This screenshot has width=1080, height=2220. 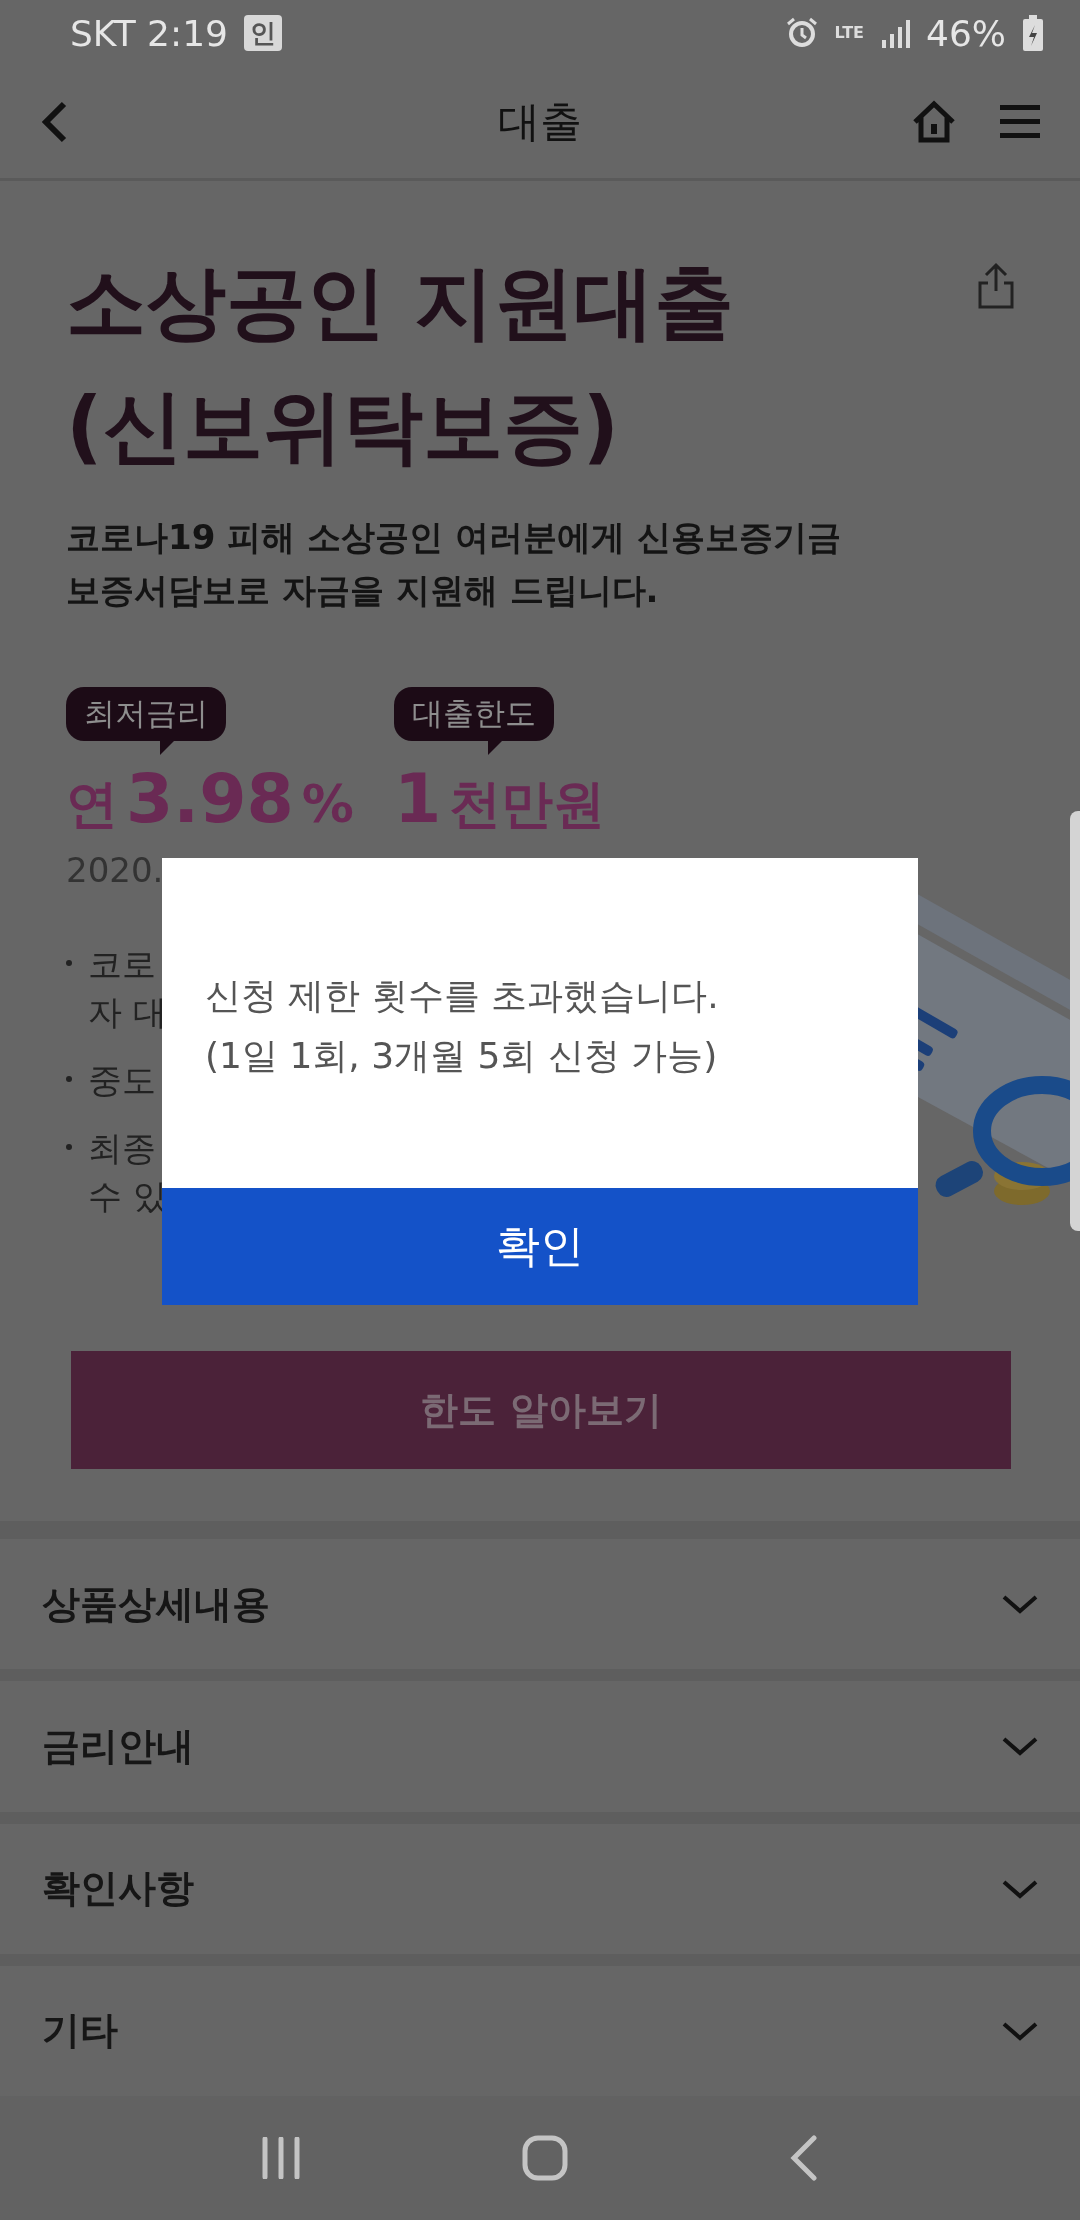 I want to click on product-description: 코로나19 피해 소상공인 여러분에게 신용보증기금, so click(x=454, y=537).